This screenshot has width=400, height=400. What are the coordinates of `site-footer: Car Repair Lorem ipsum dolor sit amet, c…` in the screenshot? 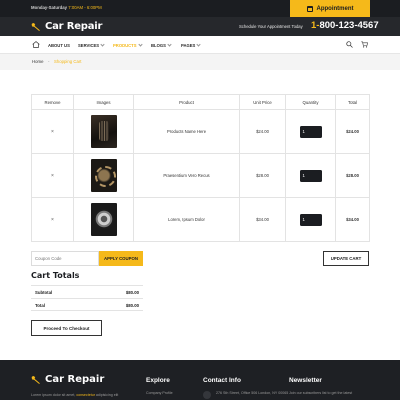 It's located at (200, 380).